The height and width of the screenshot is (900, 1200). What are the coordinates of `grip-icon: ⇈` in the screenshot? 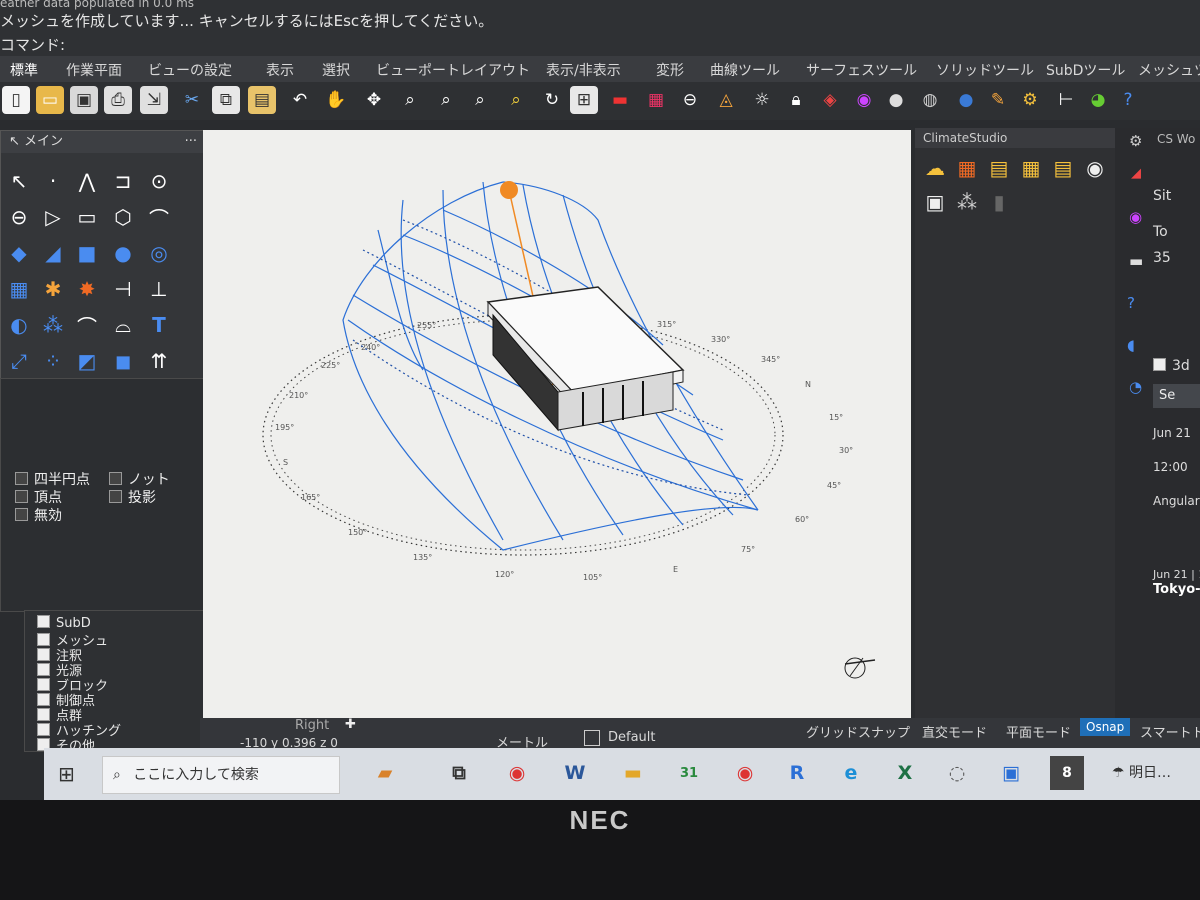 It's located at (159, 361).